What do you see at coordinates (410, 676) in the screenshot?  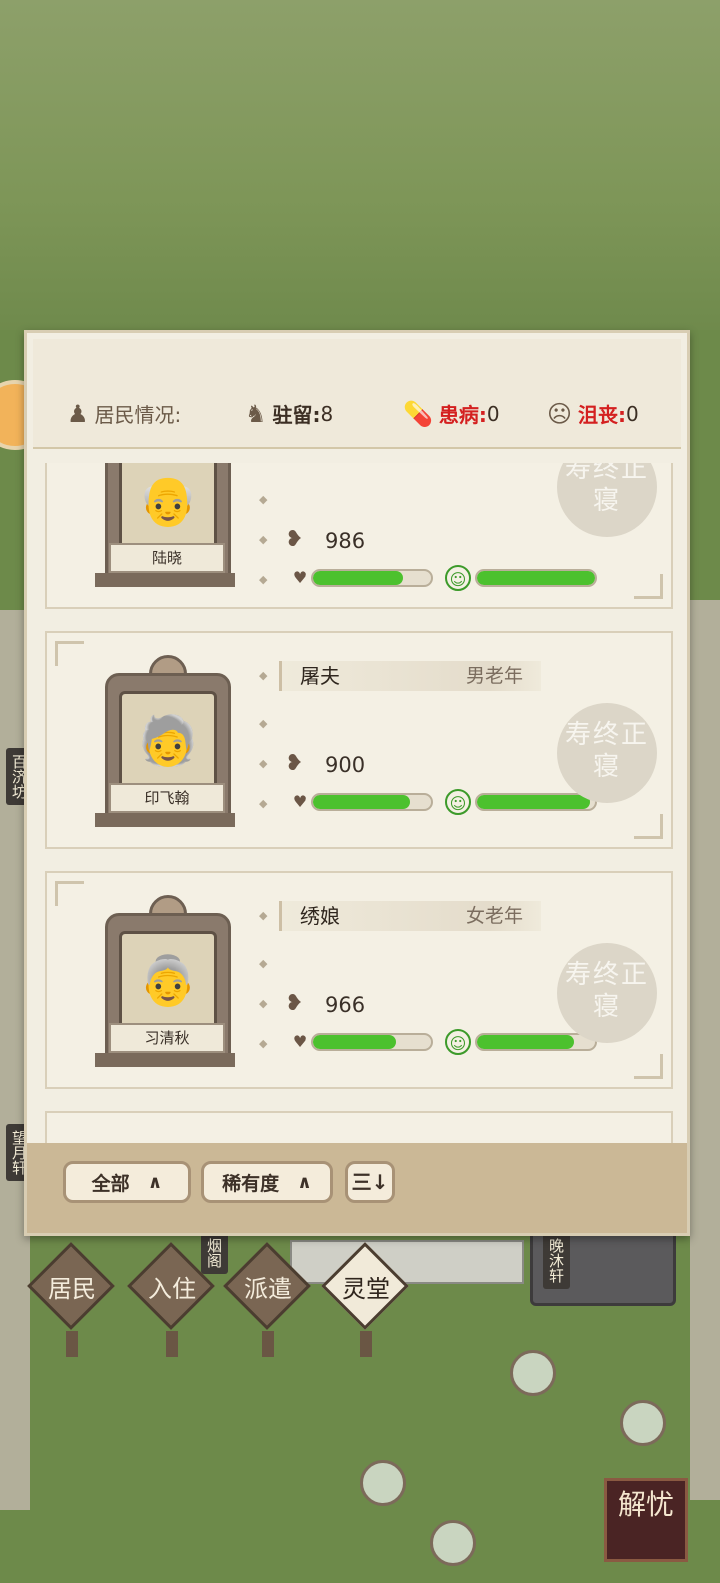 I see `job-field: 屠夫 男老年` at bounding box center [410, 676].